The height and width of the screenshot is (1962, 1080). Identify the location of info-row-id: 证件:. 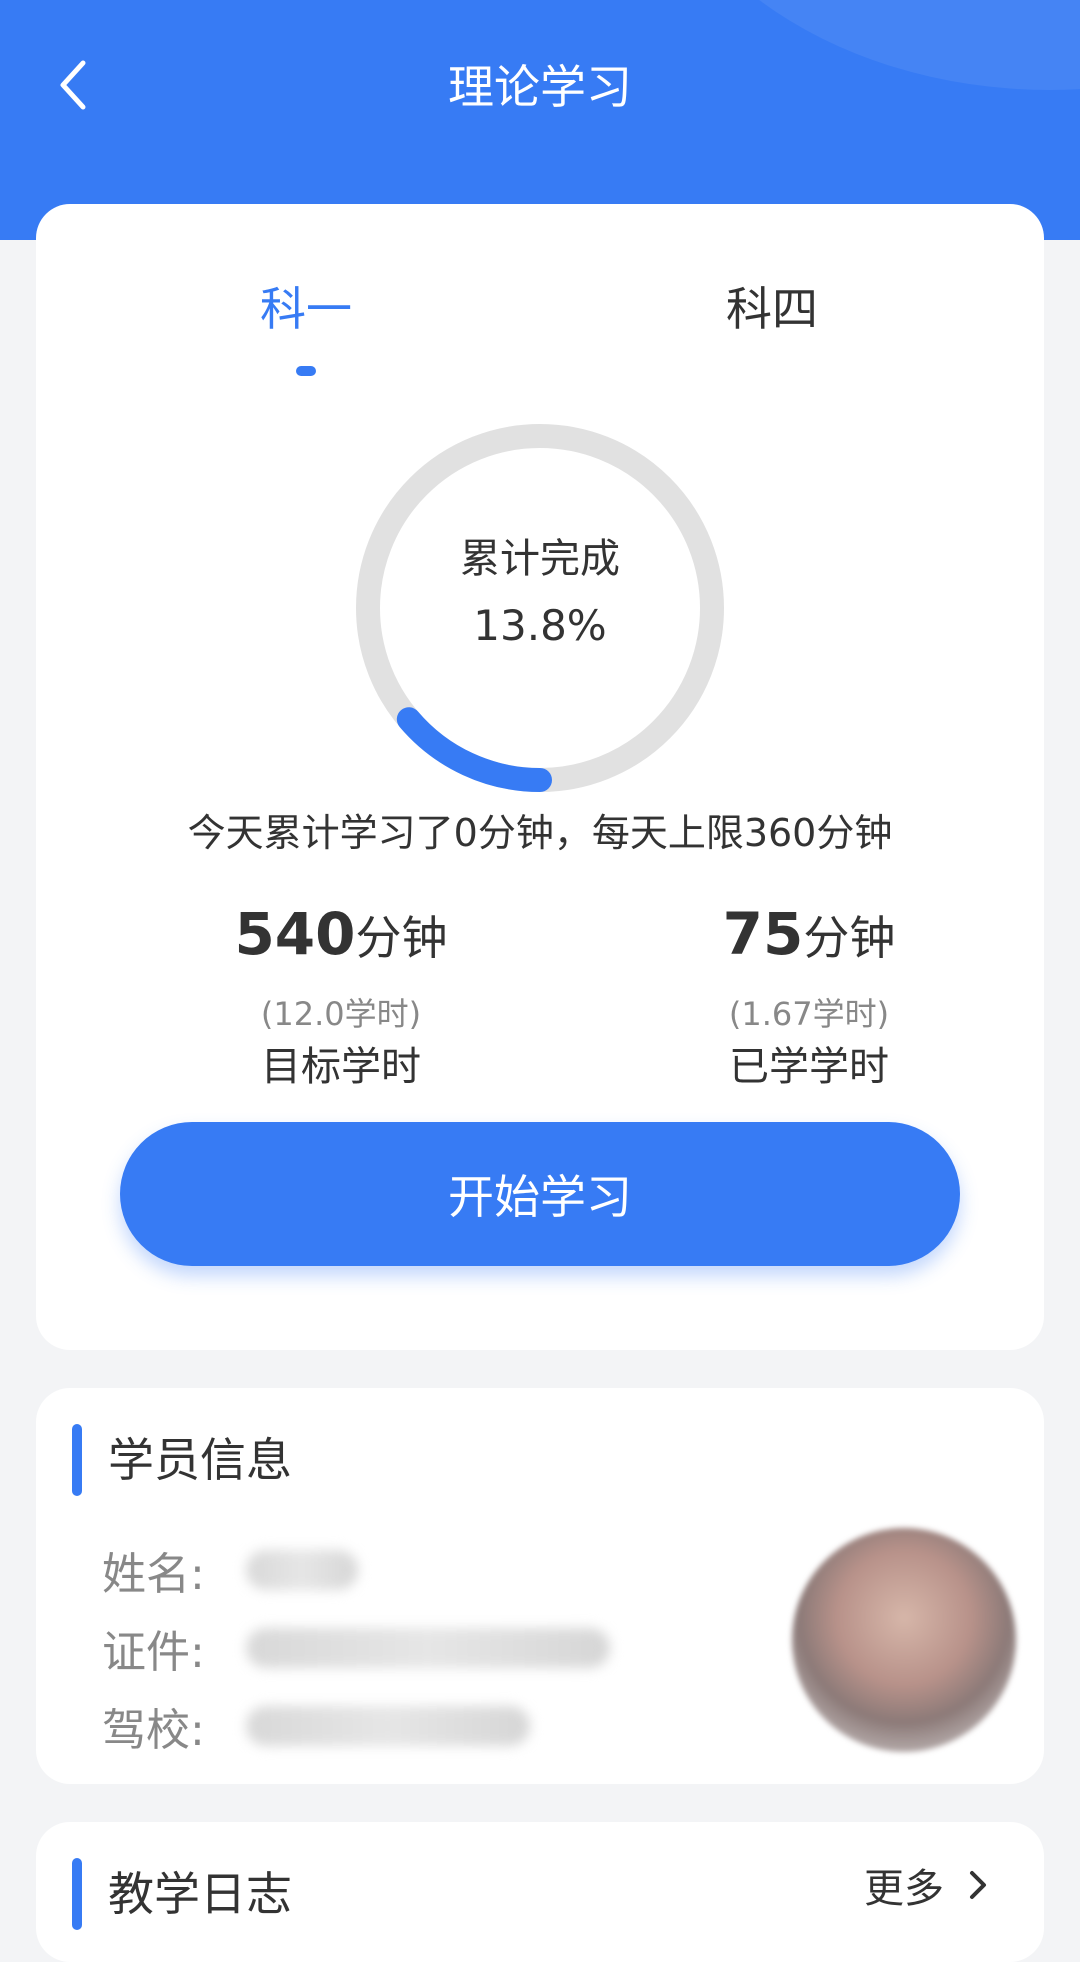
(356, 1648).